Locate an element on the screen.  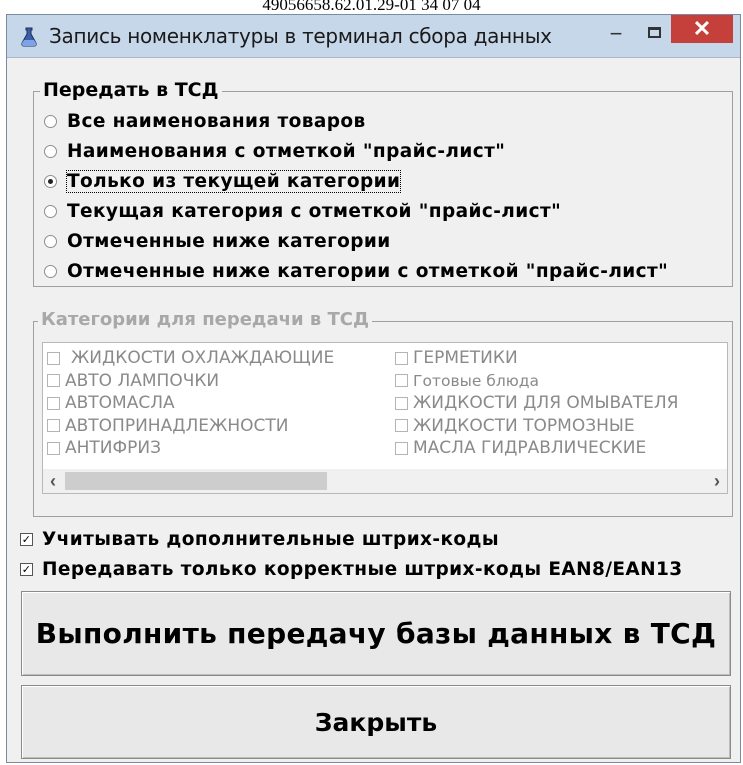
category-item: ЖИДКОСТИ ТОРМОЗНЫЕ is located at coordinates (536, 426).